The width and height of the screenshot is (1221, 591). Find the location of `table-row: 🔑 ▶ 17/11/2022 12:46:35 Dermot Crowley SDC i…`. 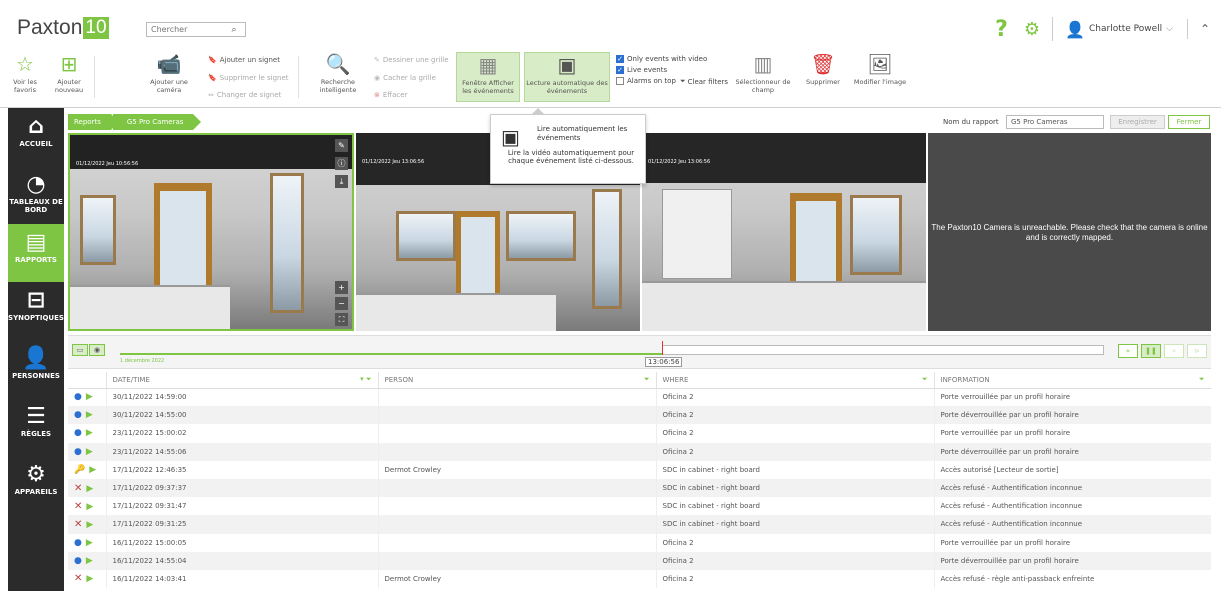

table-row: 🔑 ▶ 17/11/2022 12:46:35 Dermot Crowley SDC i… is located at coordinates (639, 469).